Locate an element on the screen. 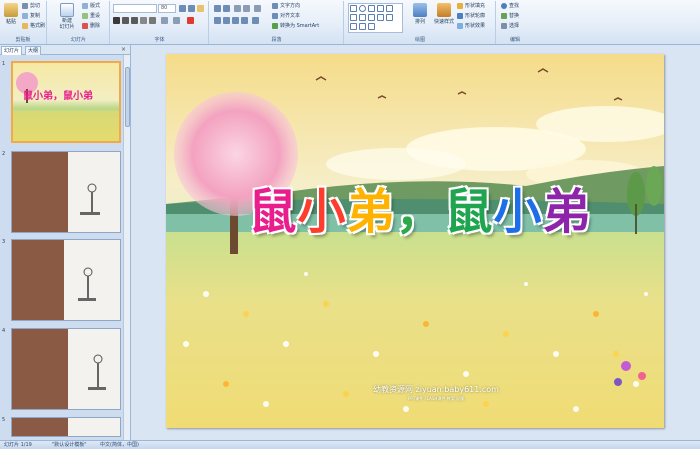 Image resolution: width=700 pixels, height=449 pixels. paragraph-group-label: 段落 is located at coordinates (276, 40).